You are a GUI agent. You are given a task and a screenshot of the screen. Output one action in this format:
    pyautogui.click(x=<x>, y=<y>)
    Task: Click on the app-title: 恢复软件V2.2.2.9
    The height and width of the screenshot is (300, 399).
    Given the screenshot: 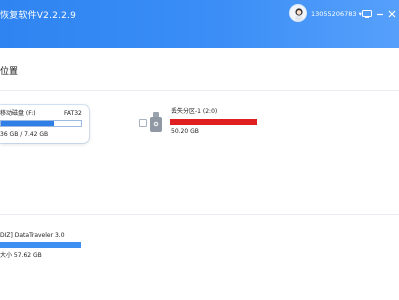 What is the action you would take?
    pyautogui.click(x=38, y=16)
    